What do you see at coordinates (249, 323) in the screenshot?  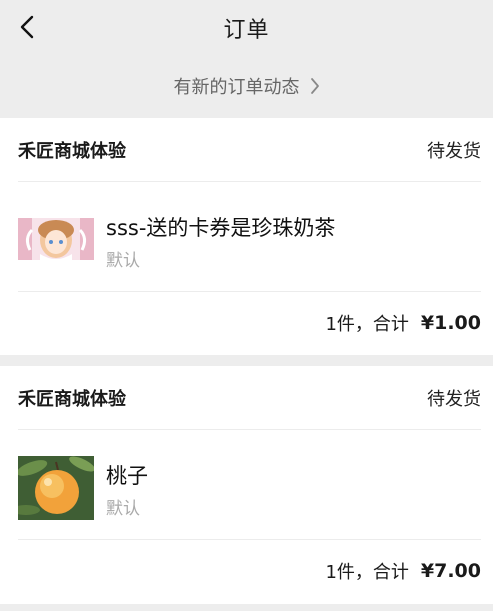 I see `order-summary: 1件，合计 ¥1.00` at bounding box center [249, 323].